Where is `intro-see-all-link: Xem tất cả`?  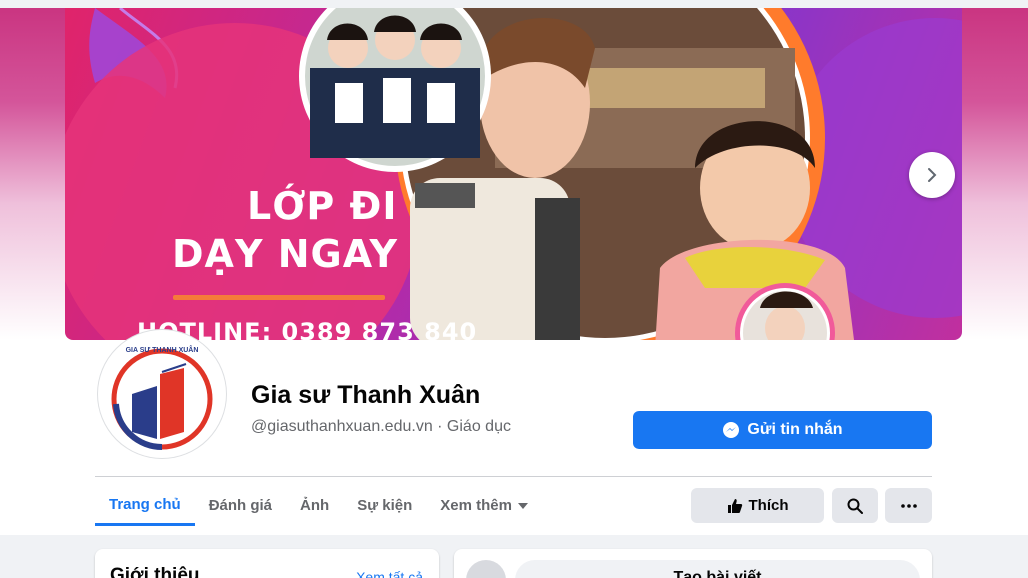 intro-see-all-link: Xem tất cả is located at coordinates (389, 573).